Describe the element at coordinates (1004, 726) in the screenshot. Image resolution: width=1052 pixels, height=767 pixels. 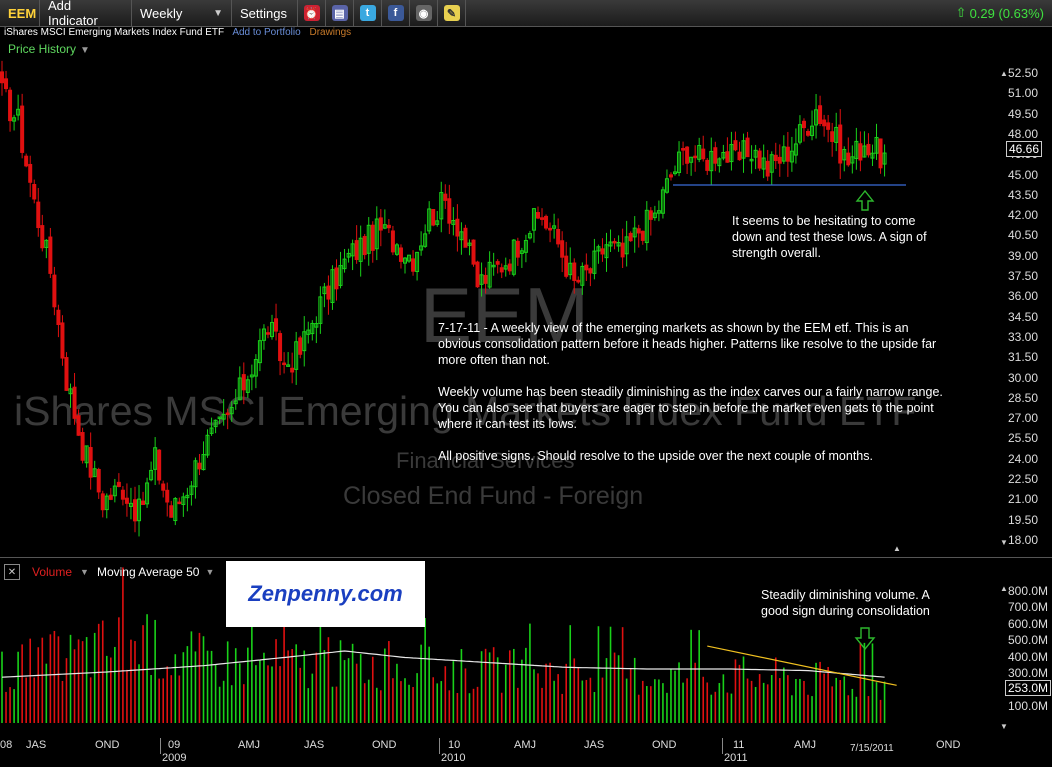
I see `vol-scroll-down-icon: ▼` at that location.